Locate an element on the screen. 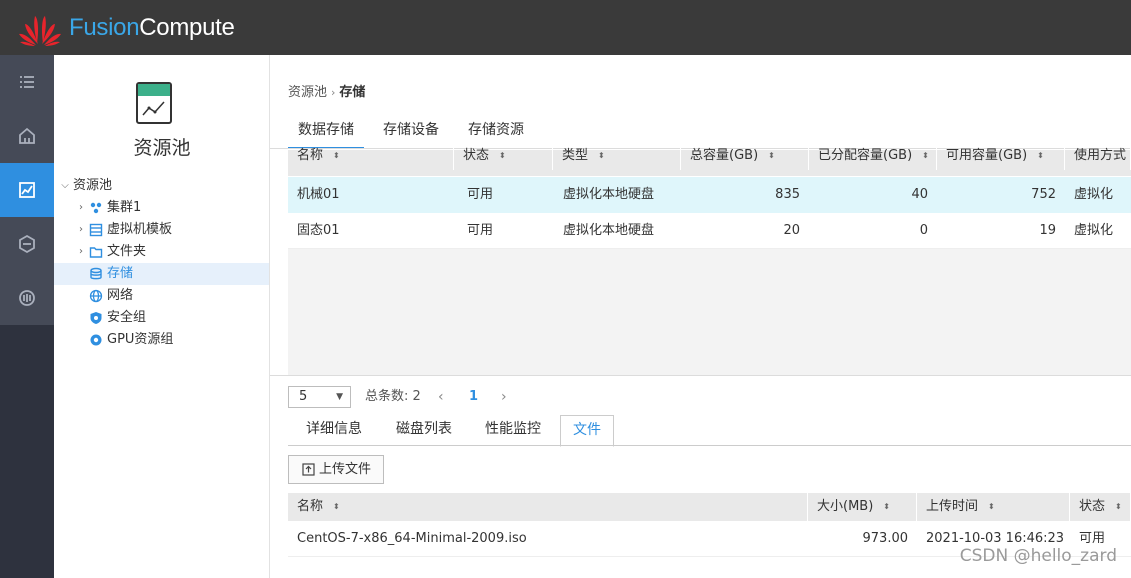 This screenshot has width=1131, height=578. list-icon is located at coordinates (27, 82).